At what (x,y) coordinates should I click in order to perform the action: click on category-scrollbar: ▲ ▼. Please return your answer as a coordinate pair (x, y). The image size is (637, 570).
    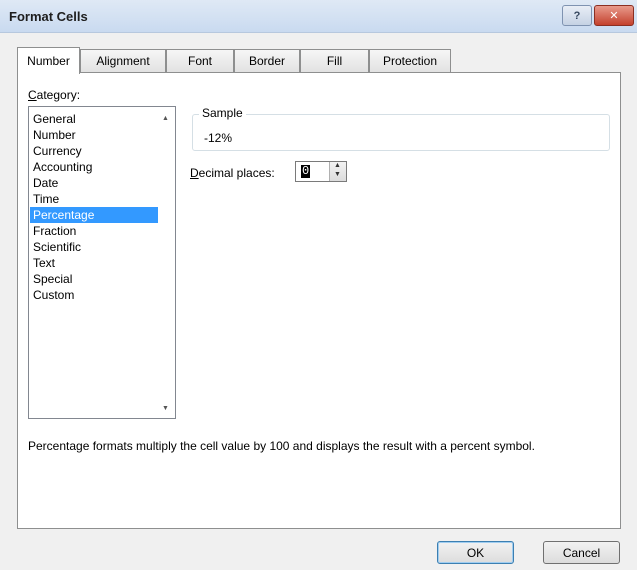
    Looking at the image, I should click on (166, 262).